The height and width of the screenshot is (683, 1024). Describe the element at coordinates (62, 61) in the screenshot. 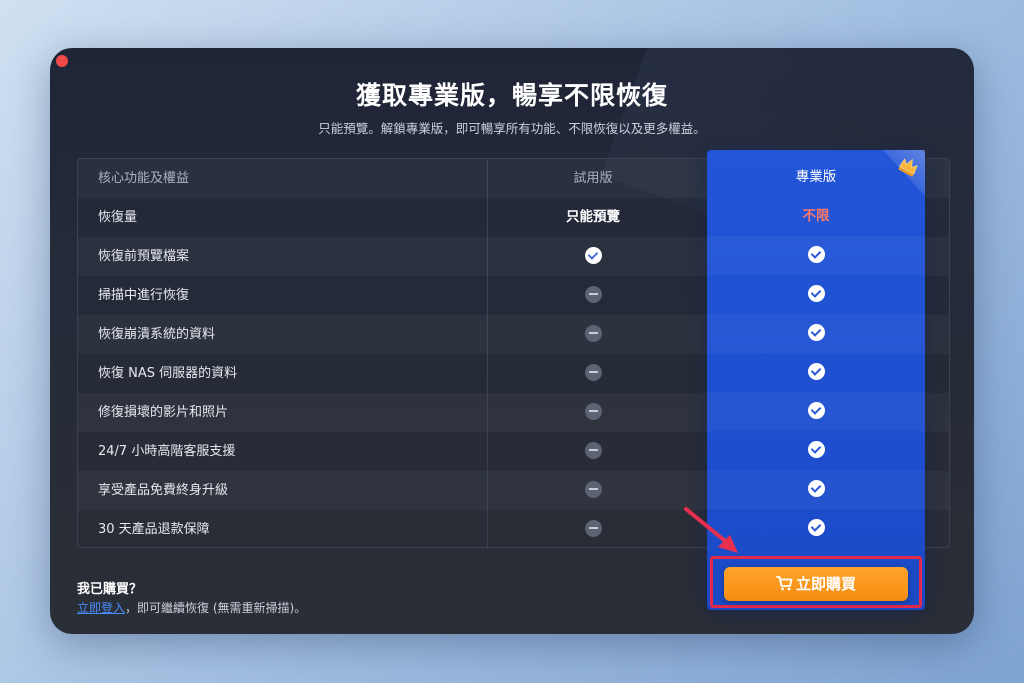

I see `close-dot-icon` at that location.